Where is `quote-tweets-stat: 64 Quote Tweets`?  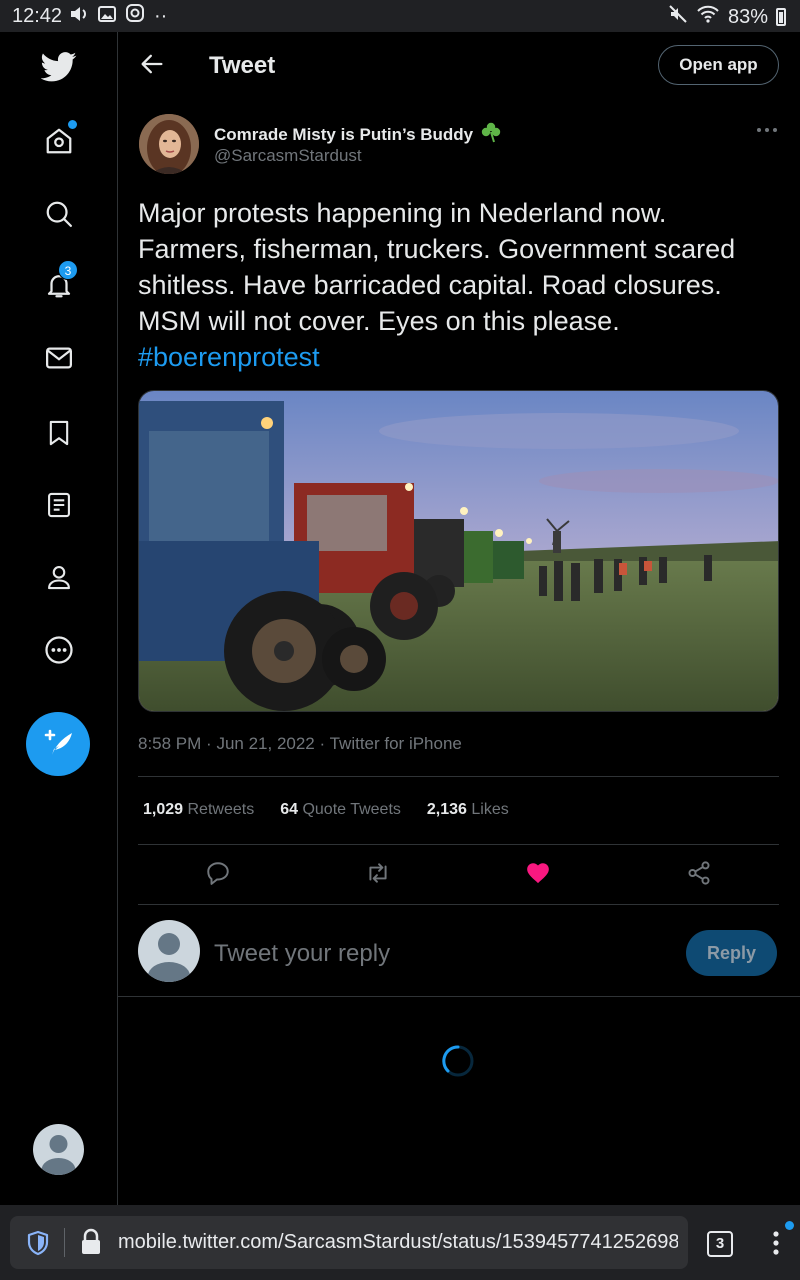 quote-tweets-stat: 64 Quote Tweets is located at coordinates (340, 810).